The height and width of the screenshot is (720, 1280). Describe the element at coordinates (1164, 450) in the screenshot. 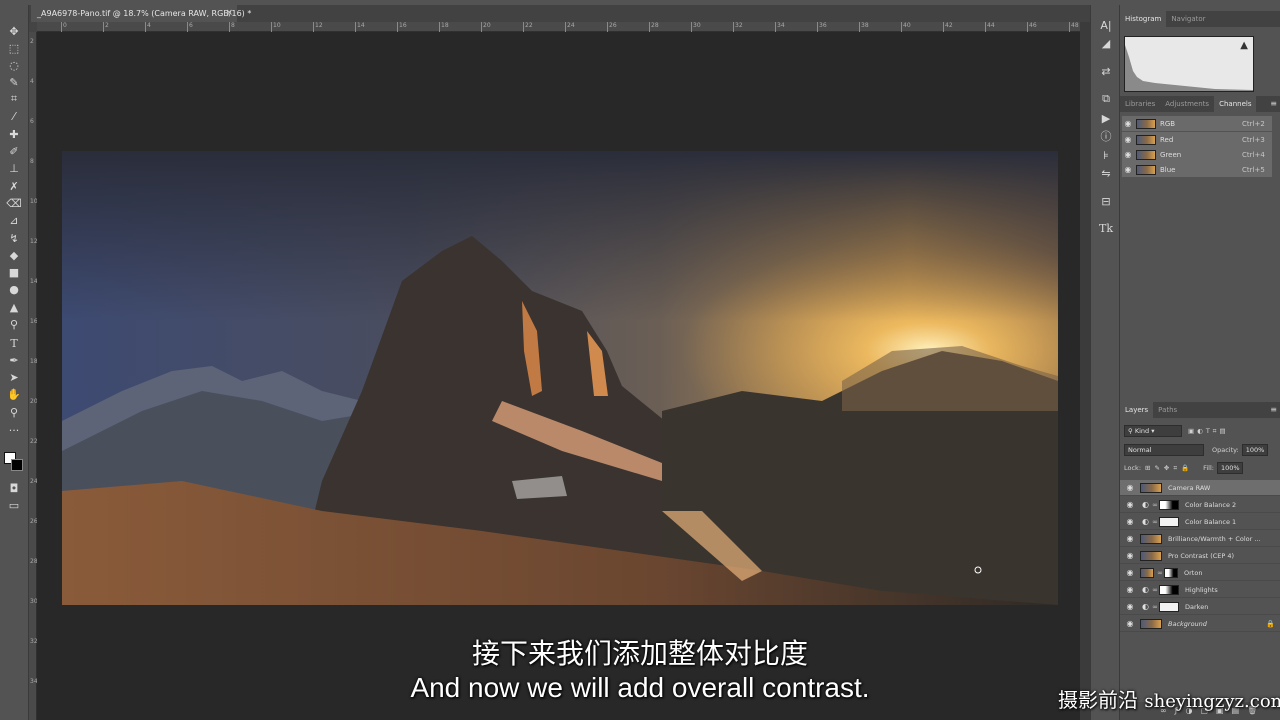

I see `blend-mode-select: Normal` at that location.